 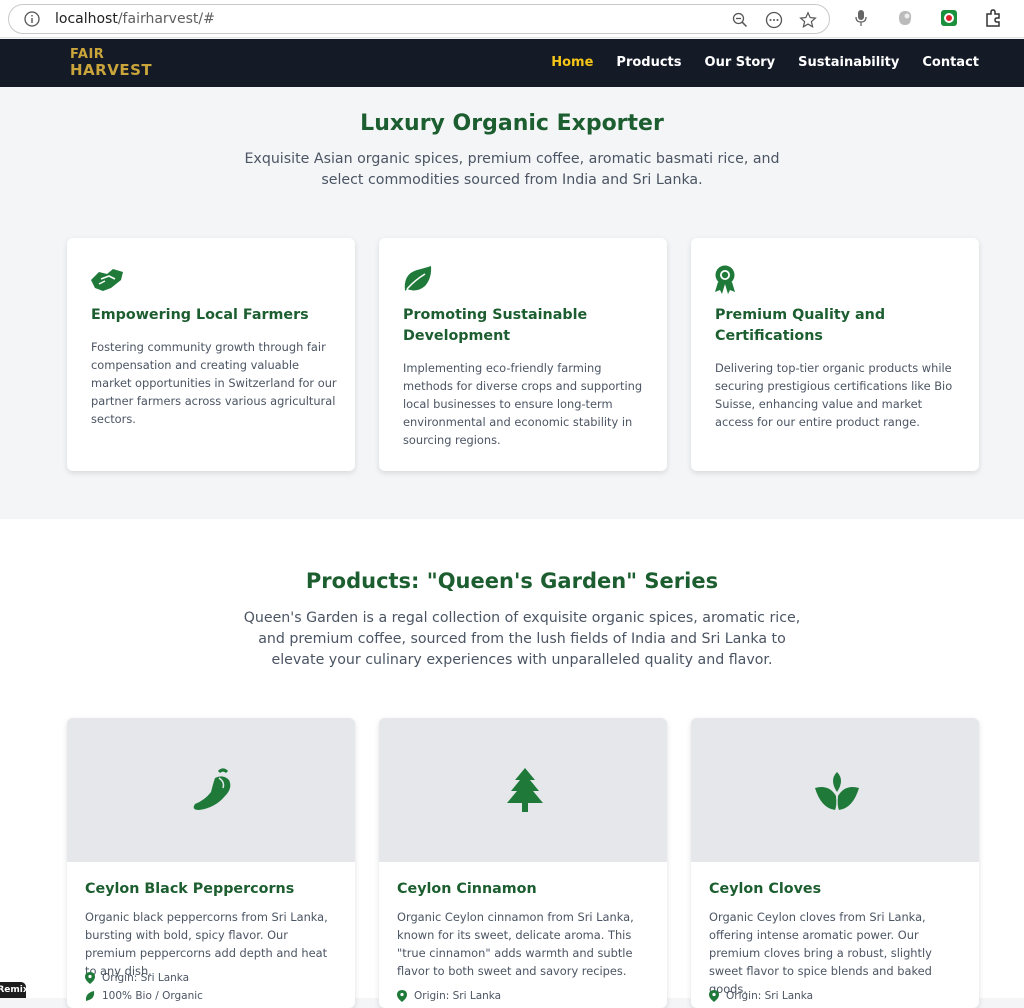 I want to click on nav-link-home: Home, so click(x=572, y=62).